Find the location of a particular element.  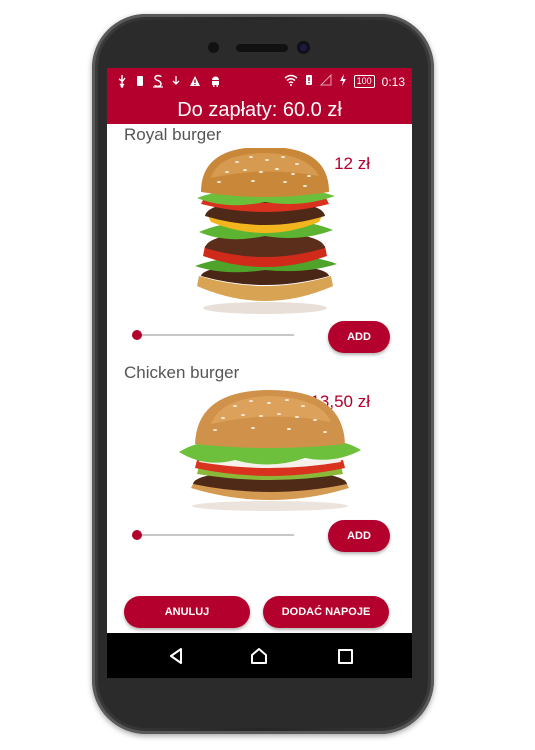

status-icons-right: 100 0:13 is located at coordinates (344, 81).